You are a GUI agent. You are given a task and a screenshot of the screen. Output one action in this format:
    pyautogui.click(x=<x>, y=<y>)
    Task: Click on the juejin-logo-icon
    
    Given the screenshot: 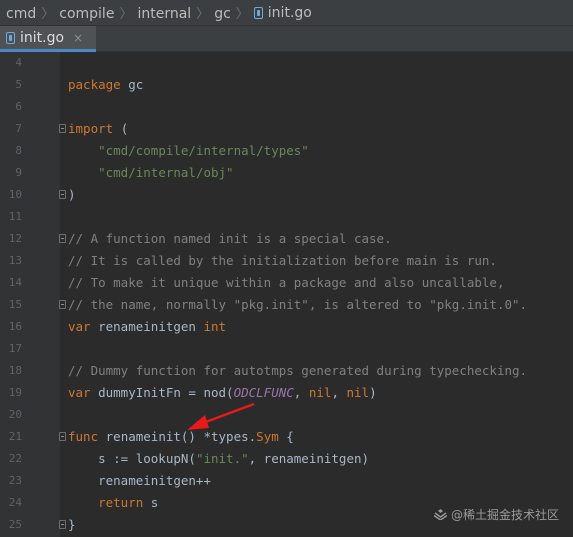 What is the action you would take?
    pyautogui.click(x=440, y=515)
    